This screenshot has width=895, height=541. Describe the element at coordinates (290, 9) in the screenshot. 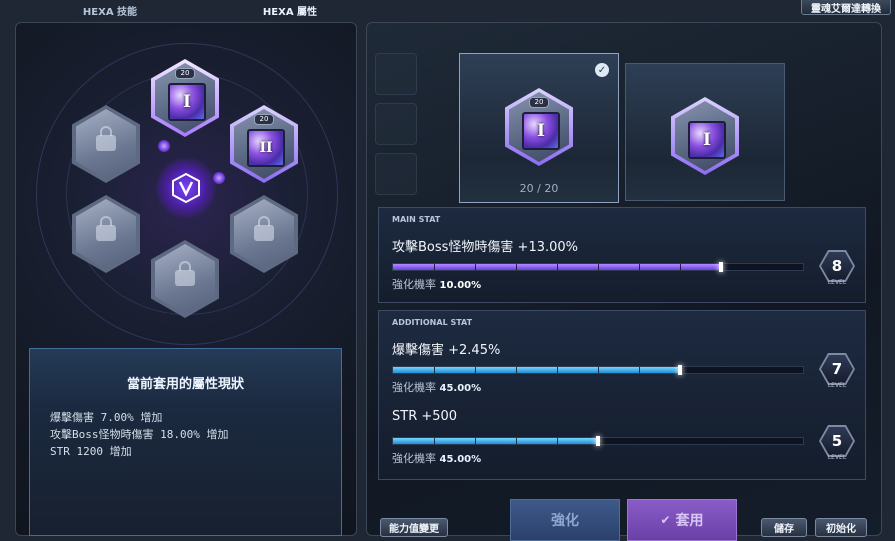

I see `tab-hexa-stat: HEXA 屬性` at that location.